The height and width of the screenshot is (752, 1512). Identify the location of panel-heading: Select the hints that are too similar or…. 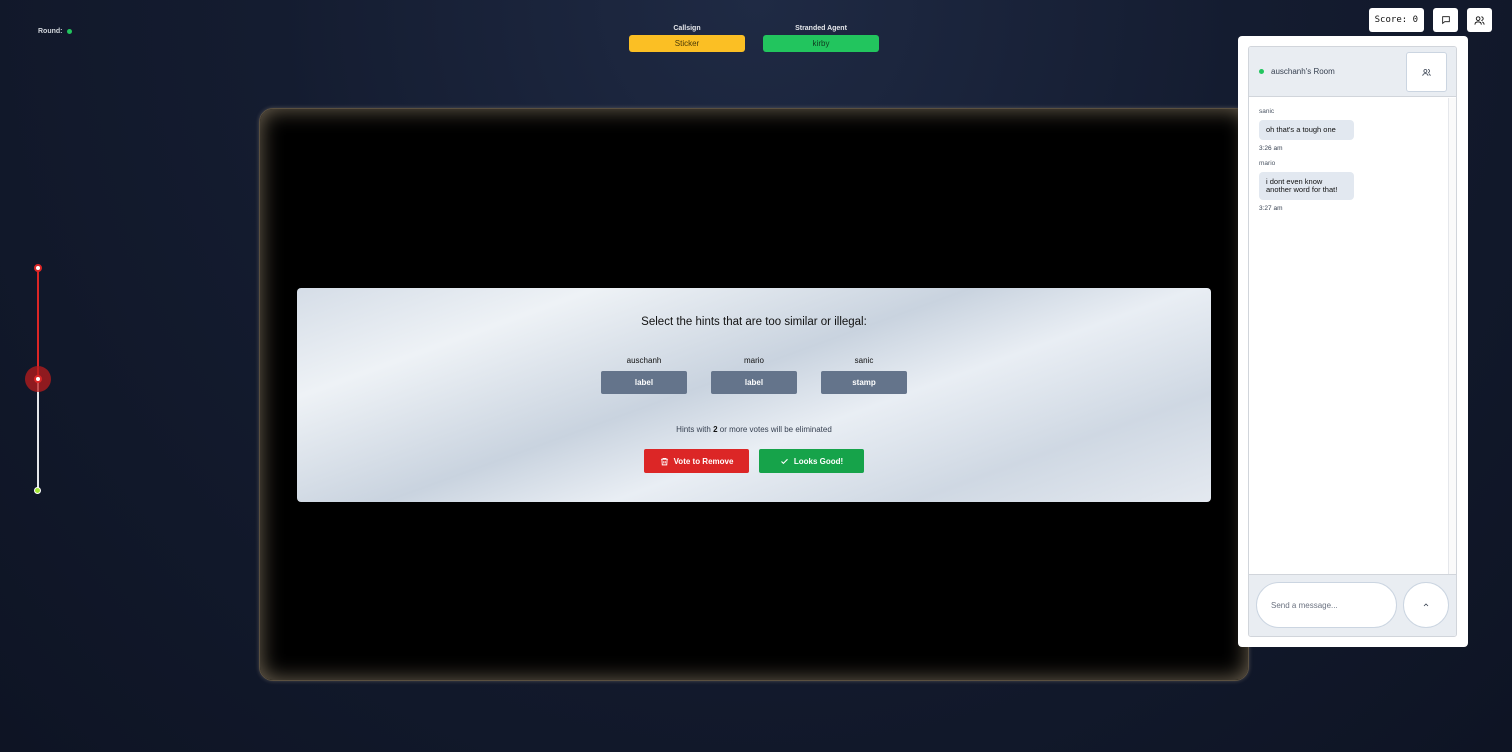
(754, 322).